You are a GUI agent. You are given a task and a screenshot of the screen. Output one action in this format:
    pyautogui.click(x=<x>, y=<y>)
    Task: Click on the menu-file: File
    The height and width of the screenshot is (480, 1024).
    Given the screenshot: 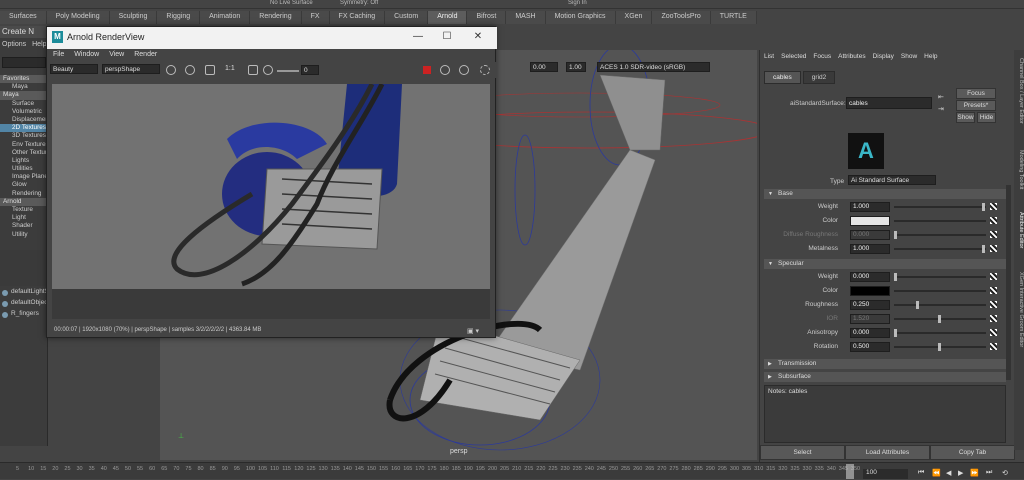 What is the action you would take?
    pyautogui.click(x=58, y=56)
    